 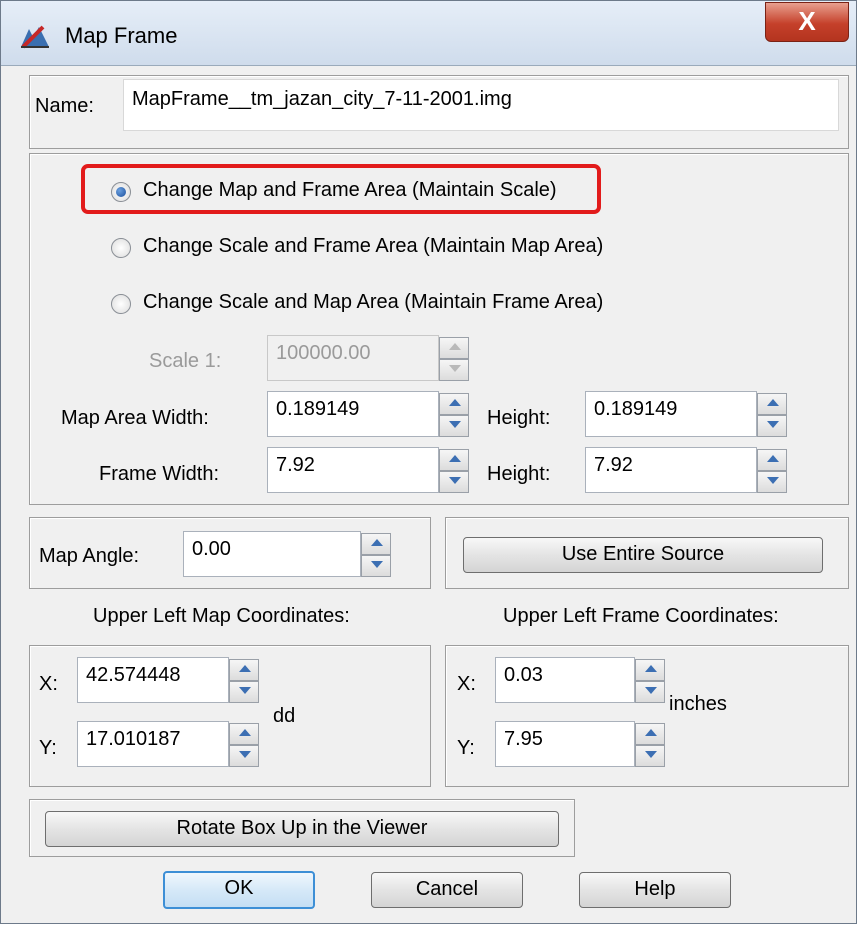 What do you see at coordinates (565, 744) in the screenshot?
I see `frame-y-field: 7.95` at bounding box center [565, 744].